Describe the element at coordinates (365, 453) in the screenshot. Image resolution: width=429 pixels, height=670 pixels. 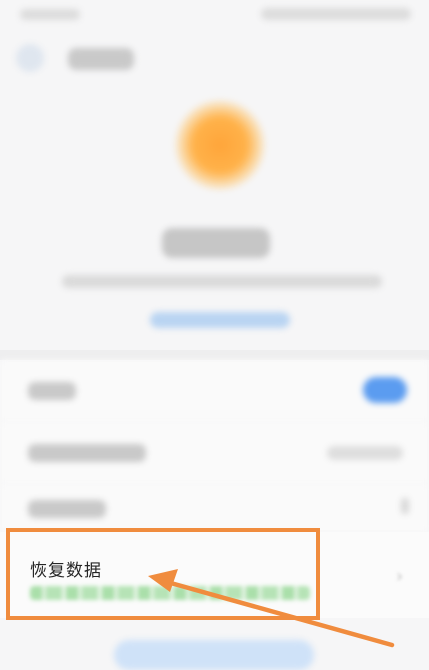
I see `settings-row-value` at that location.